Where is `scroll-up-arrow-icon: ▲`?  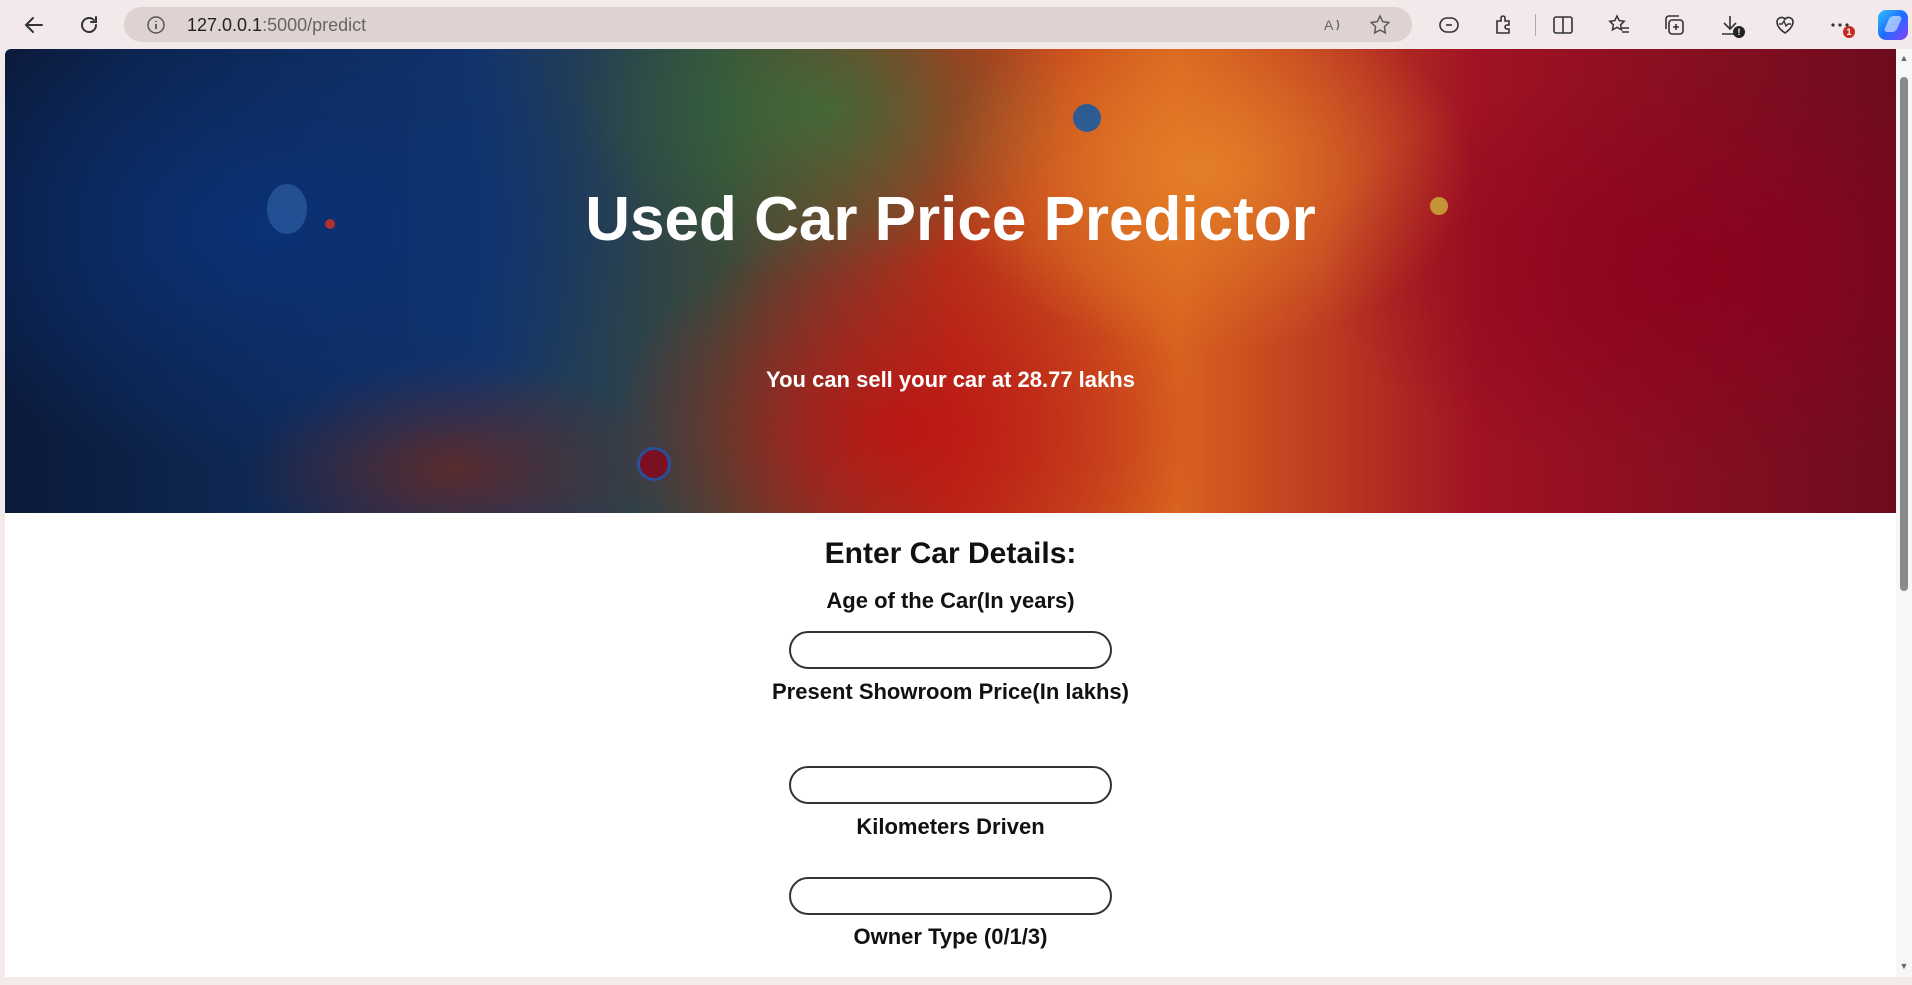 scroll-up-arrow-icon: ▲ is located at coordinates (1904, 58).